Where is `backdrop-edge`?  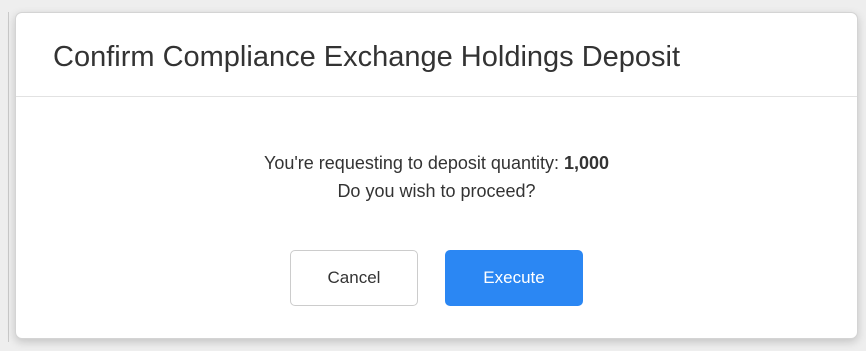 backdrop-edge is located at coordinates (8, 177).